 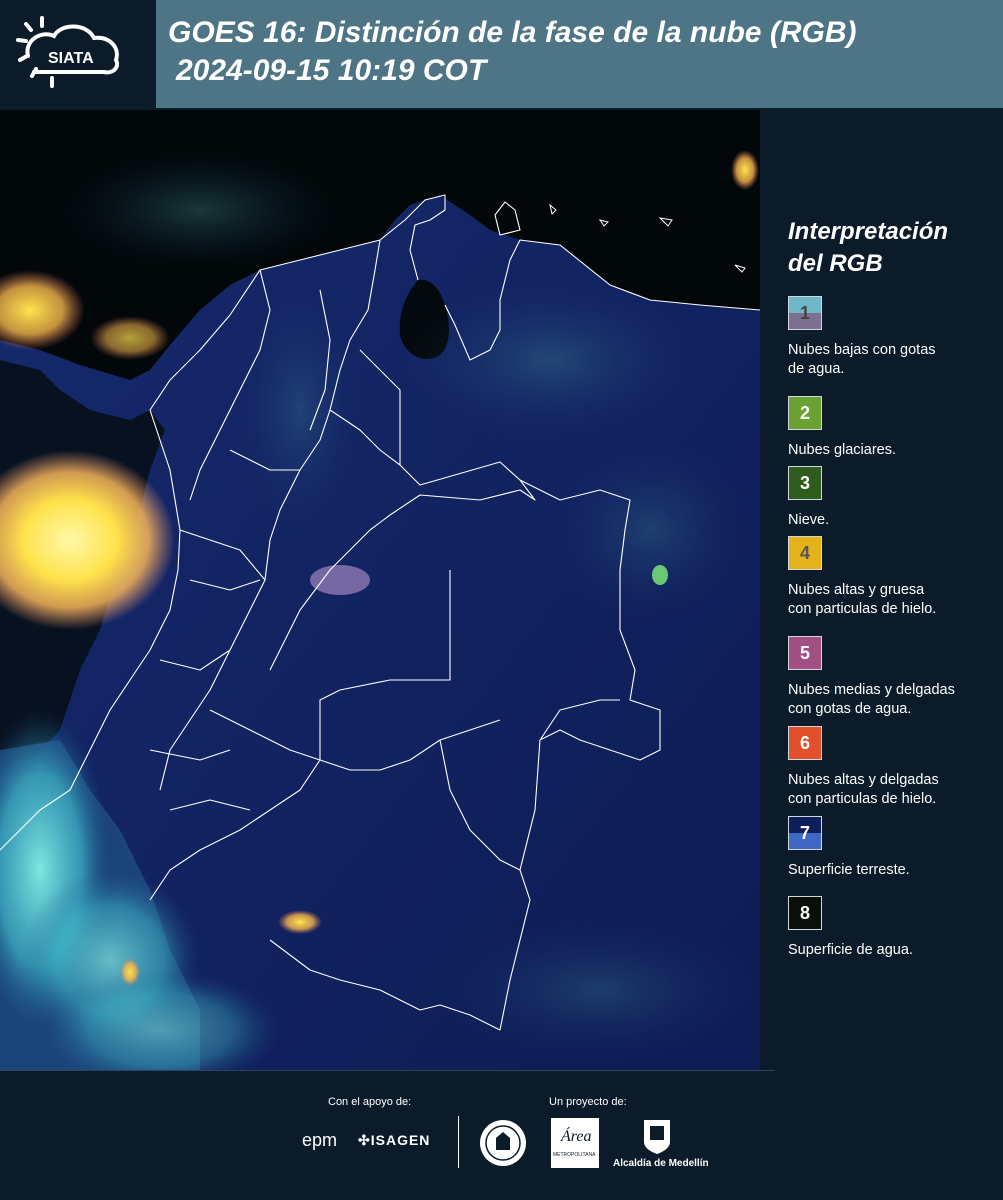 I want to click on legend-number: 5, so click(x=804, y=652).